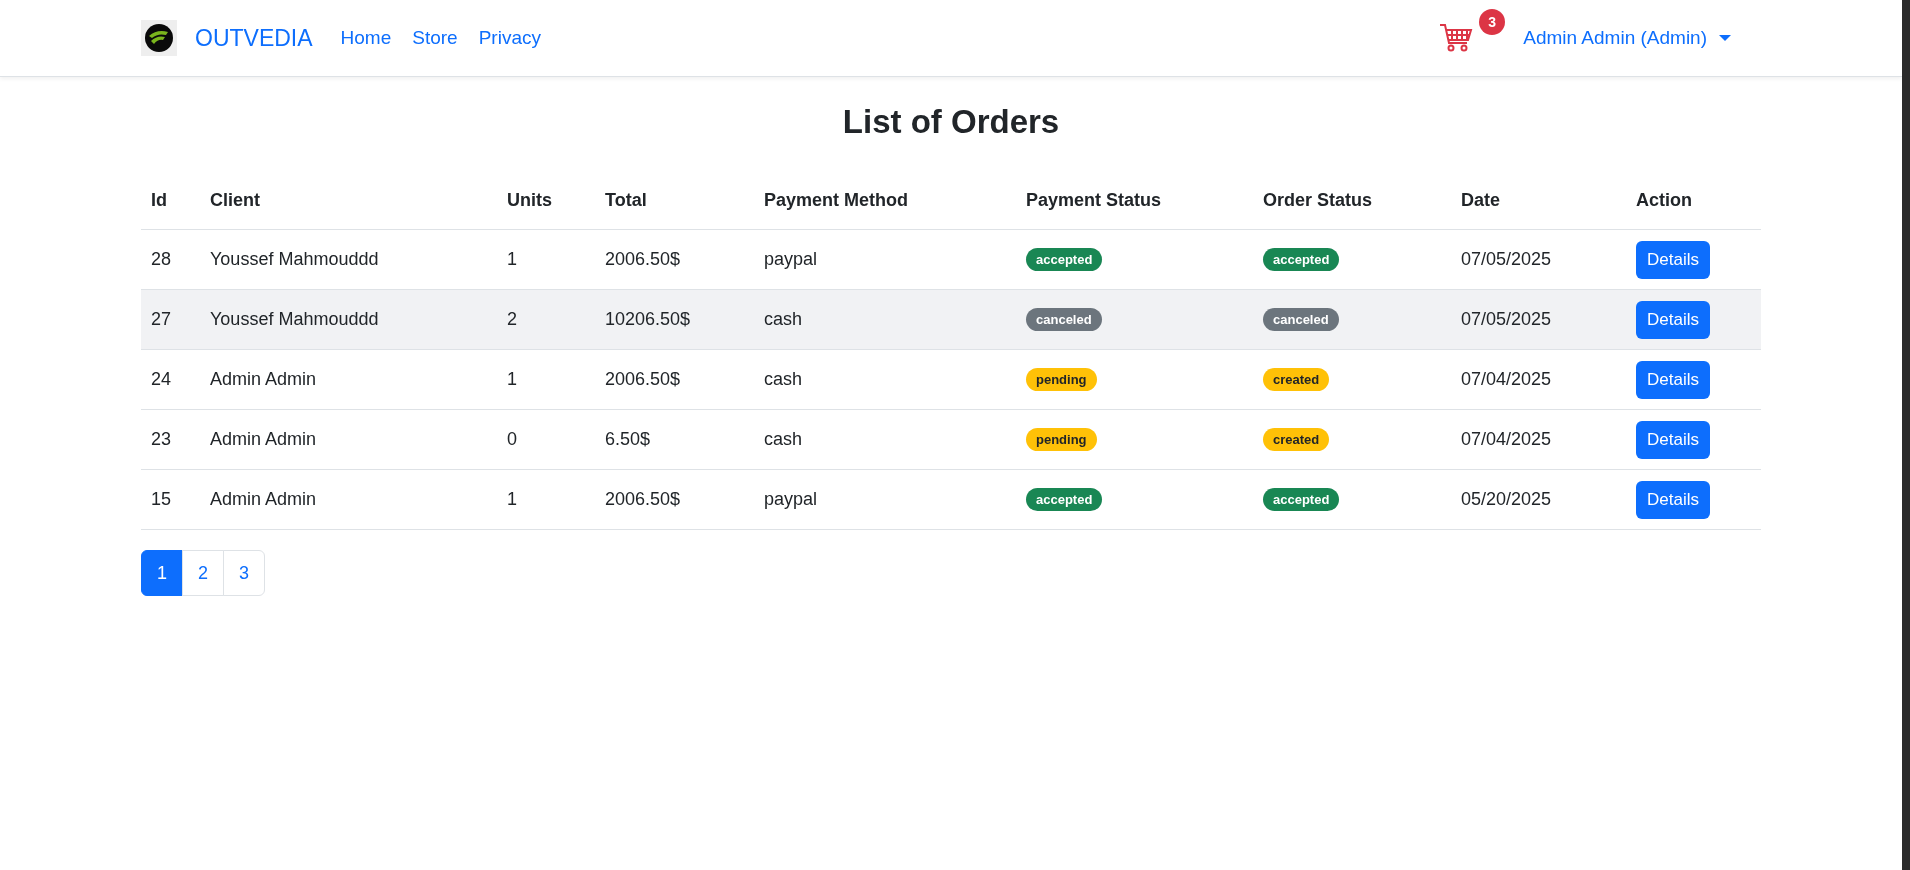 Image resolution: width=1910 pixels, height=870 pixels. I want to click on column-header: Payment Status, so click(1094, 199).